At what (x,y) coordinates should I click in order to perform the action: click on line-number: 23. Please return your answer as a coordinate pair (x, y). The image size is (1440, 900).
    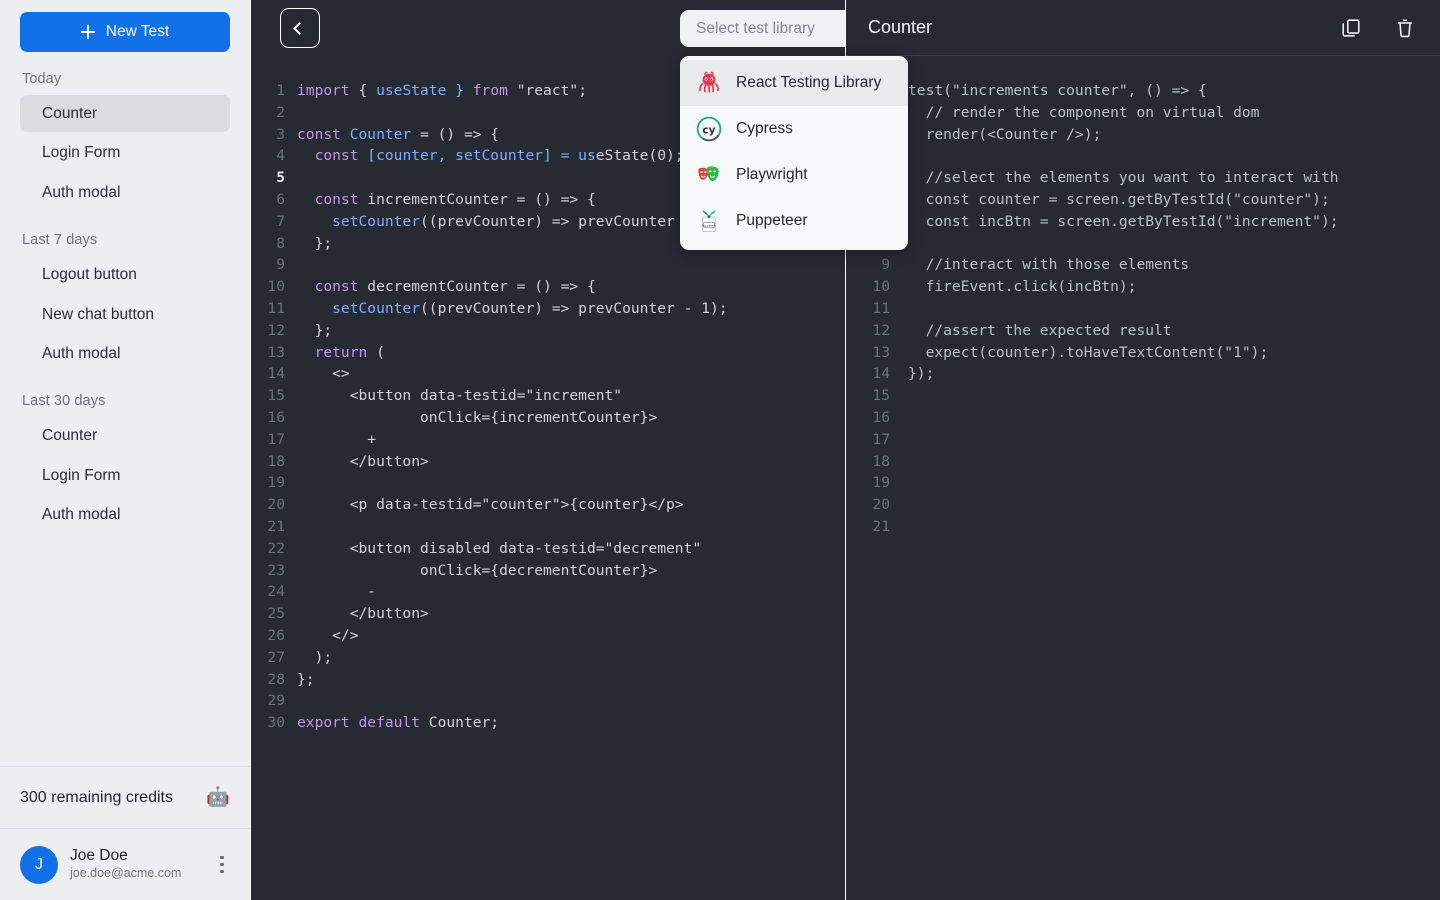
    Looking at the image, I should click on (276, 570).